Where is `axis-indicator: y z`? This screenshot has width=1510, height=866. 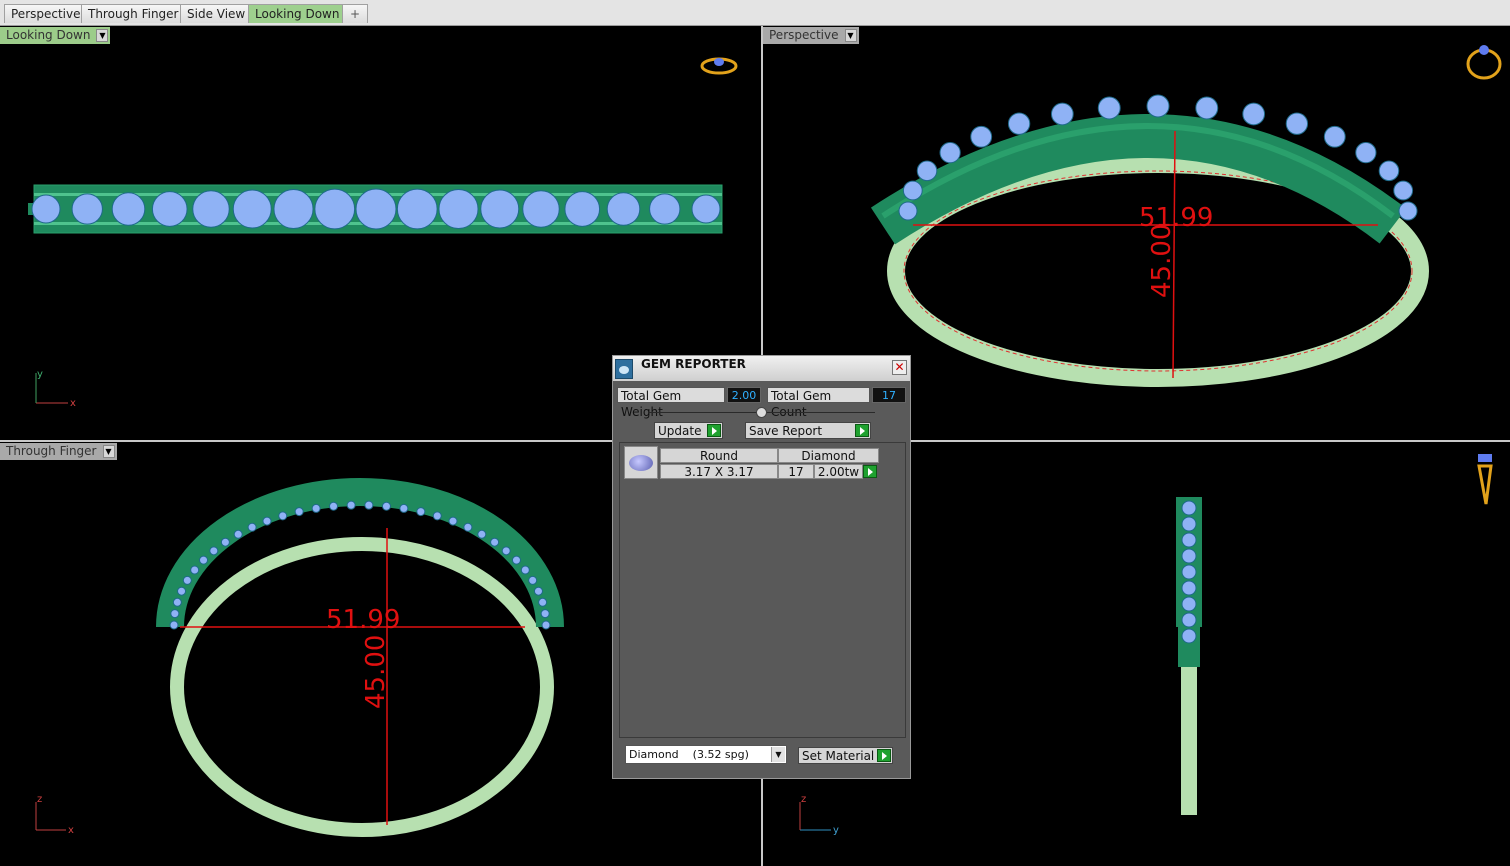 axis-indicator: y z is located at coordinates (819, 815).